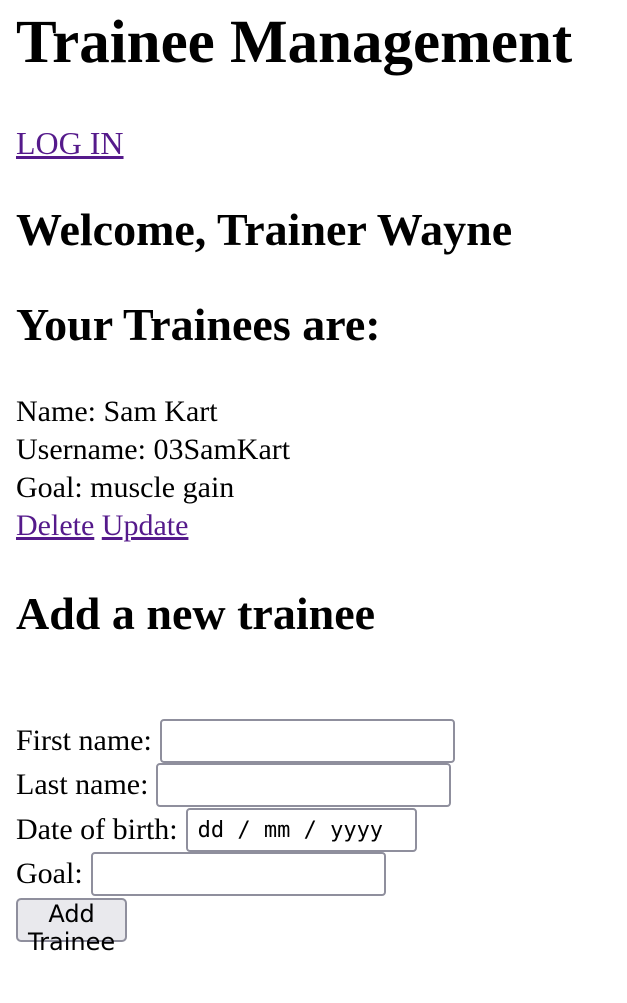 The image size is (627, 1003). Describe the element at coordinates (117, 411) in the screenshot. I see `trainee-name: Name: Sam Kart` at that location.